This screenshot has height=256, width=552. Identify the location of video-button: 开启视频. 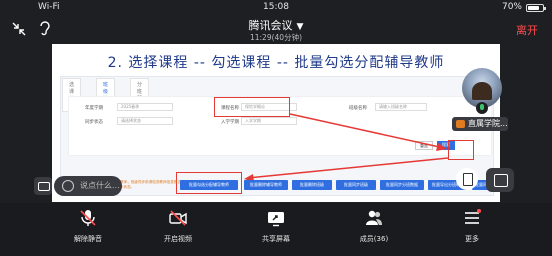
(178, 226).